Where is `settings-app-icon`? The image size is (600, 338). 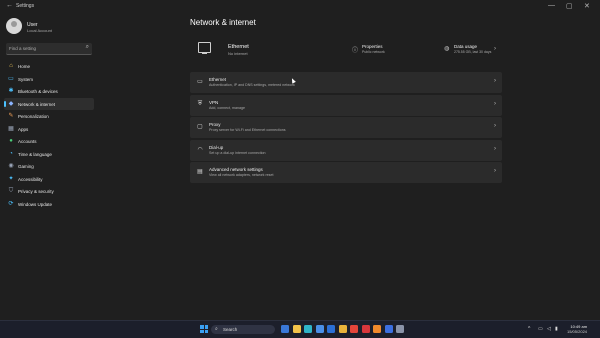
settings-app-icon is located at coordinates (400, 329).